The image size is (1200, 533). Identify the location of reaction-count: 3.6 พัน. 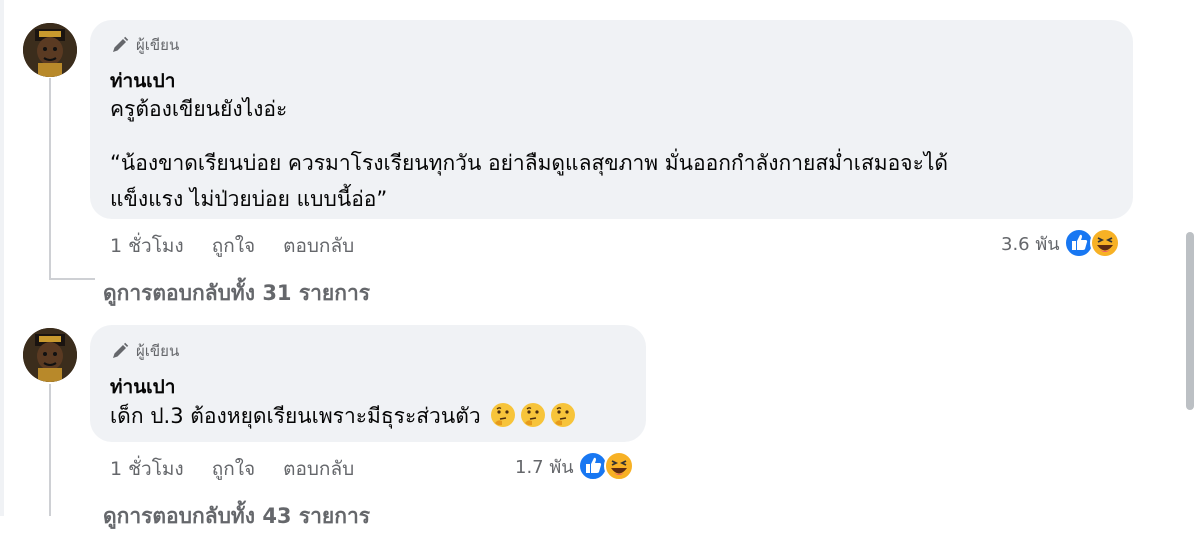
(1030, 244).